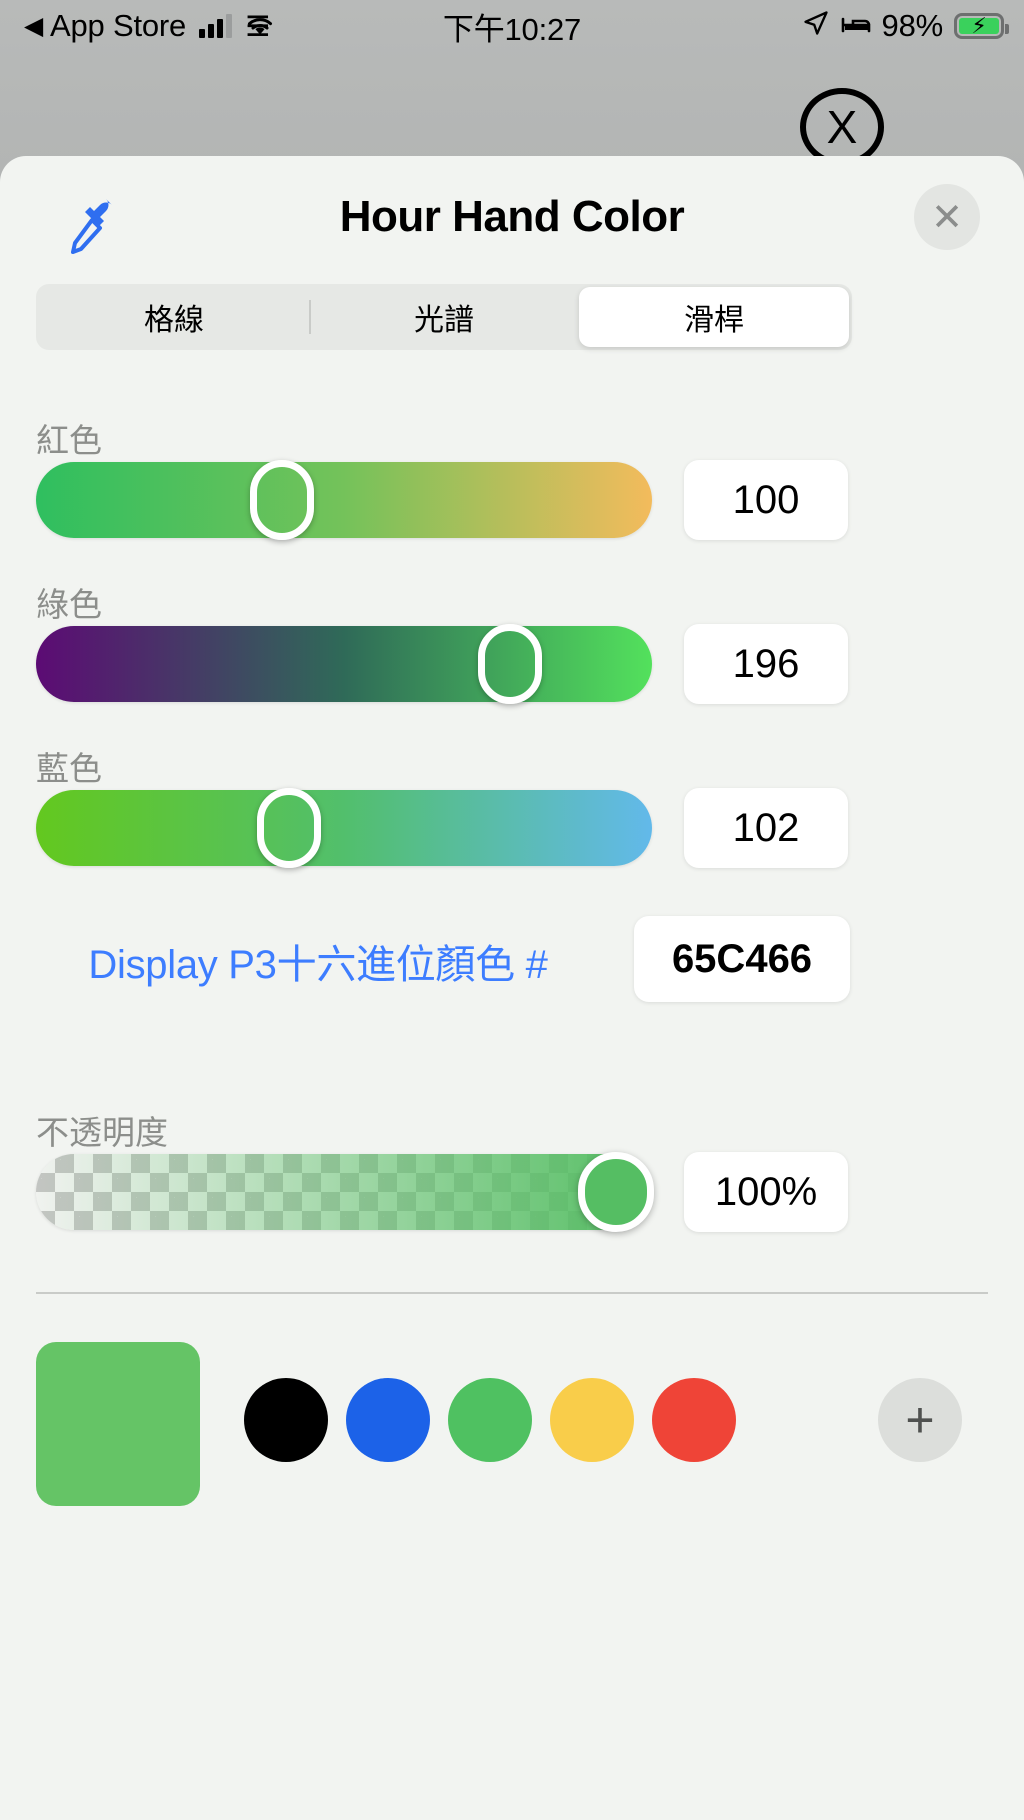 The width and height of the screenshot is (1024, 1820). Describe the element at coordinates (282, 500) in the screenshot. I see `slider-thumb-red` at that location.